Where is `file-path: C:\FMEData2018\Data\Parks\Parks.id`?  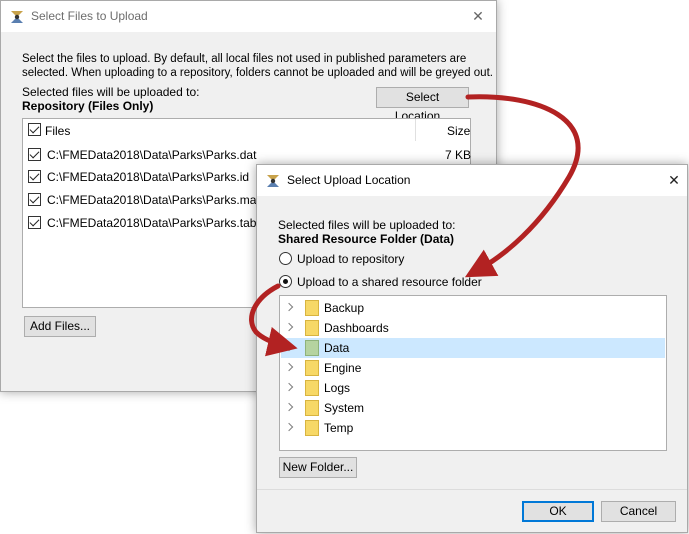
file-path: C:\FMEData2018\Data\Parks\Parks.id is located at coordinates (148, 177).